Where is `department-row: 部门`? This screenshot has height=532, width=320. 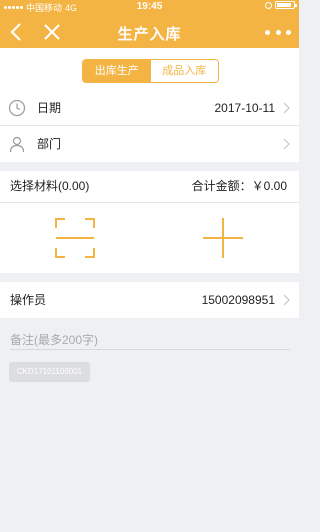 department-row: 部门 is located at coordinates (149, 144).